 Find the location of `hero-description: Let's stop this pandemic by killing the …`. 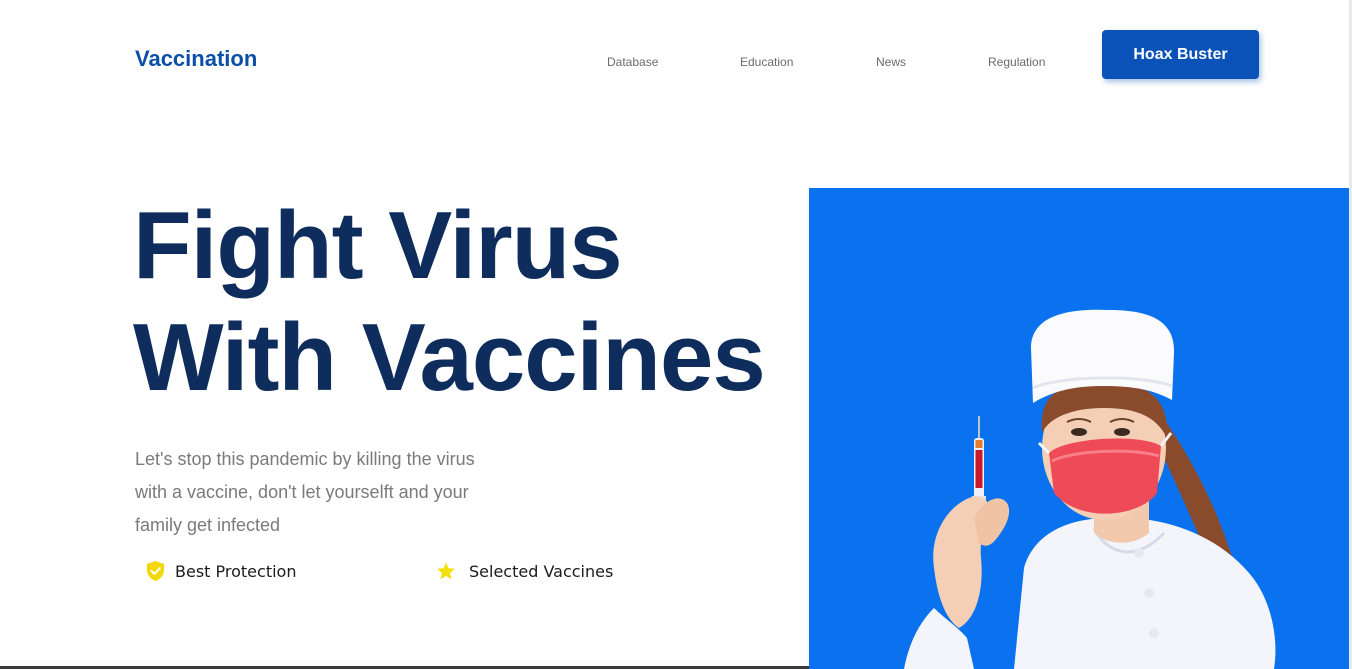

hero-description: Let's stop this pandemic by killing the … is located at coordinates (325, 492).